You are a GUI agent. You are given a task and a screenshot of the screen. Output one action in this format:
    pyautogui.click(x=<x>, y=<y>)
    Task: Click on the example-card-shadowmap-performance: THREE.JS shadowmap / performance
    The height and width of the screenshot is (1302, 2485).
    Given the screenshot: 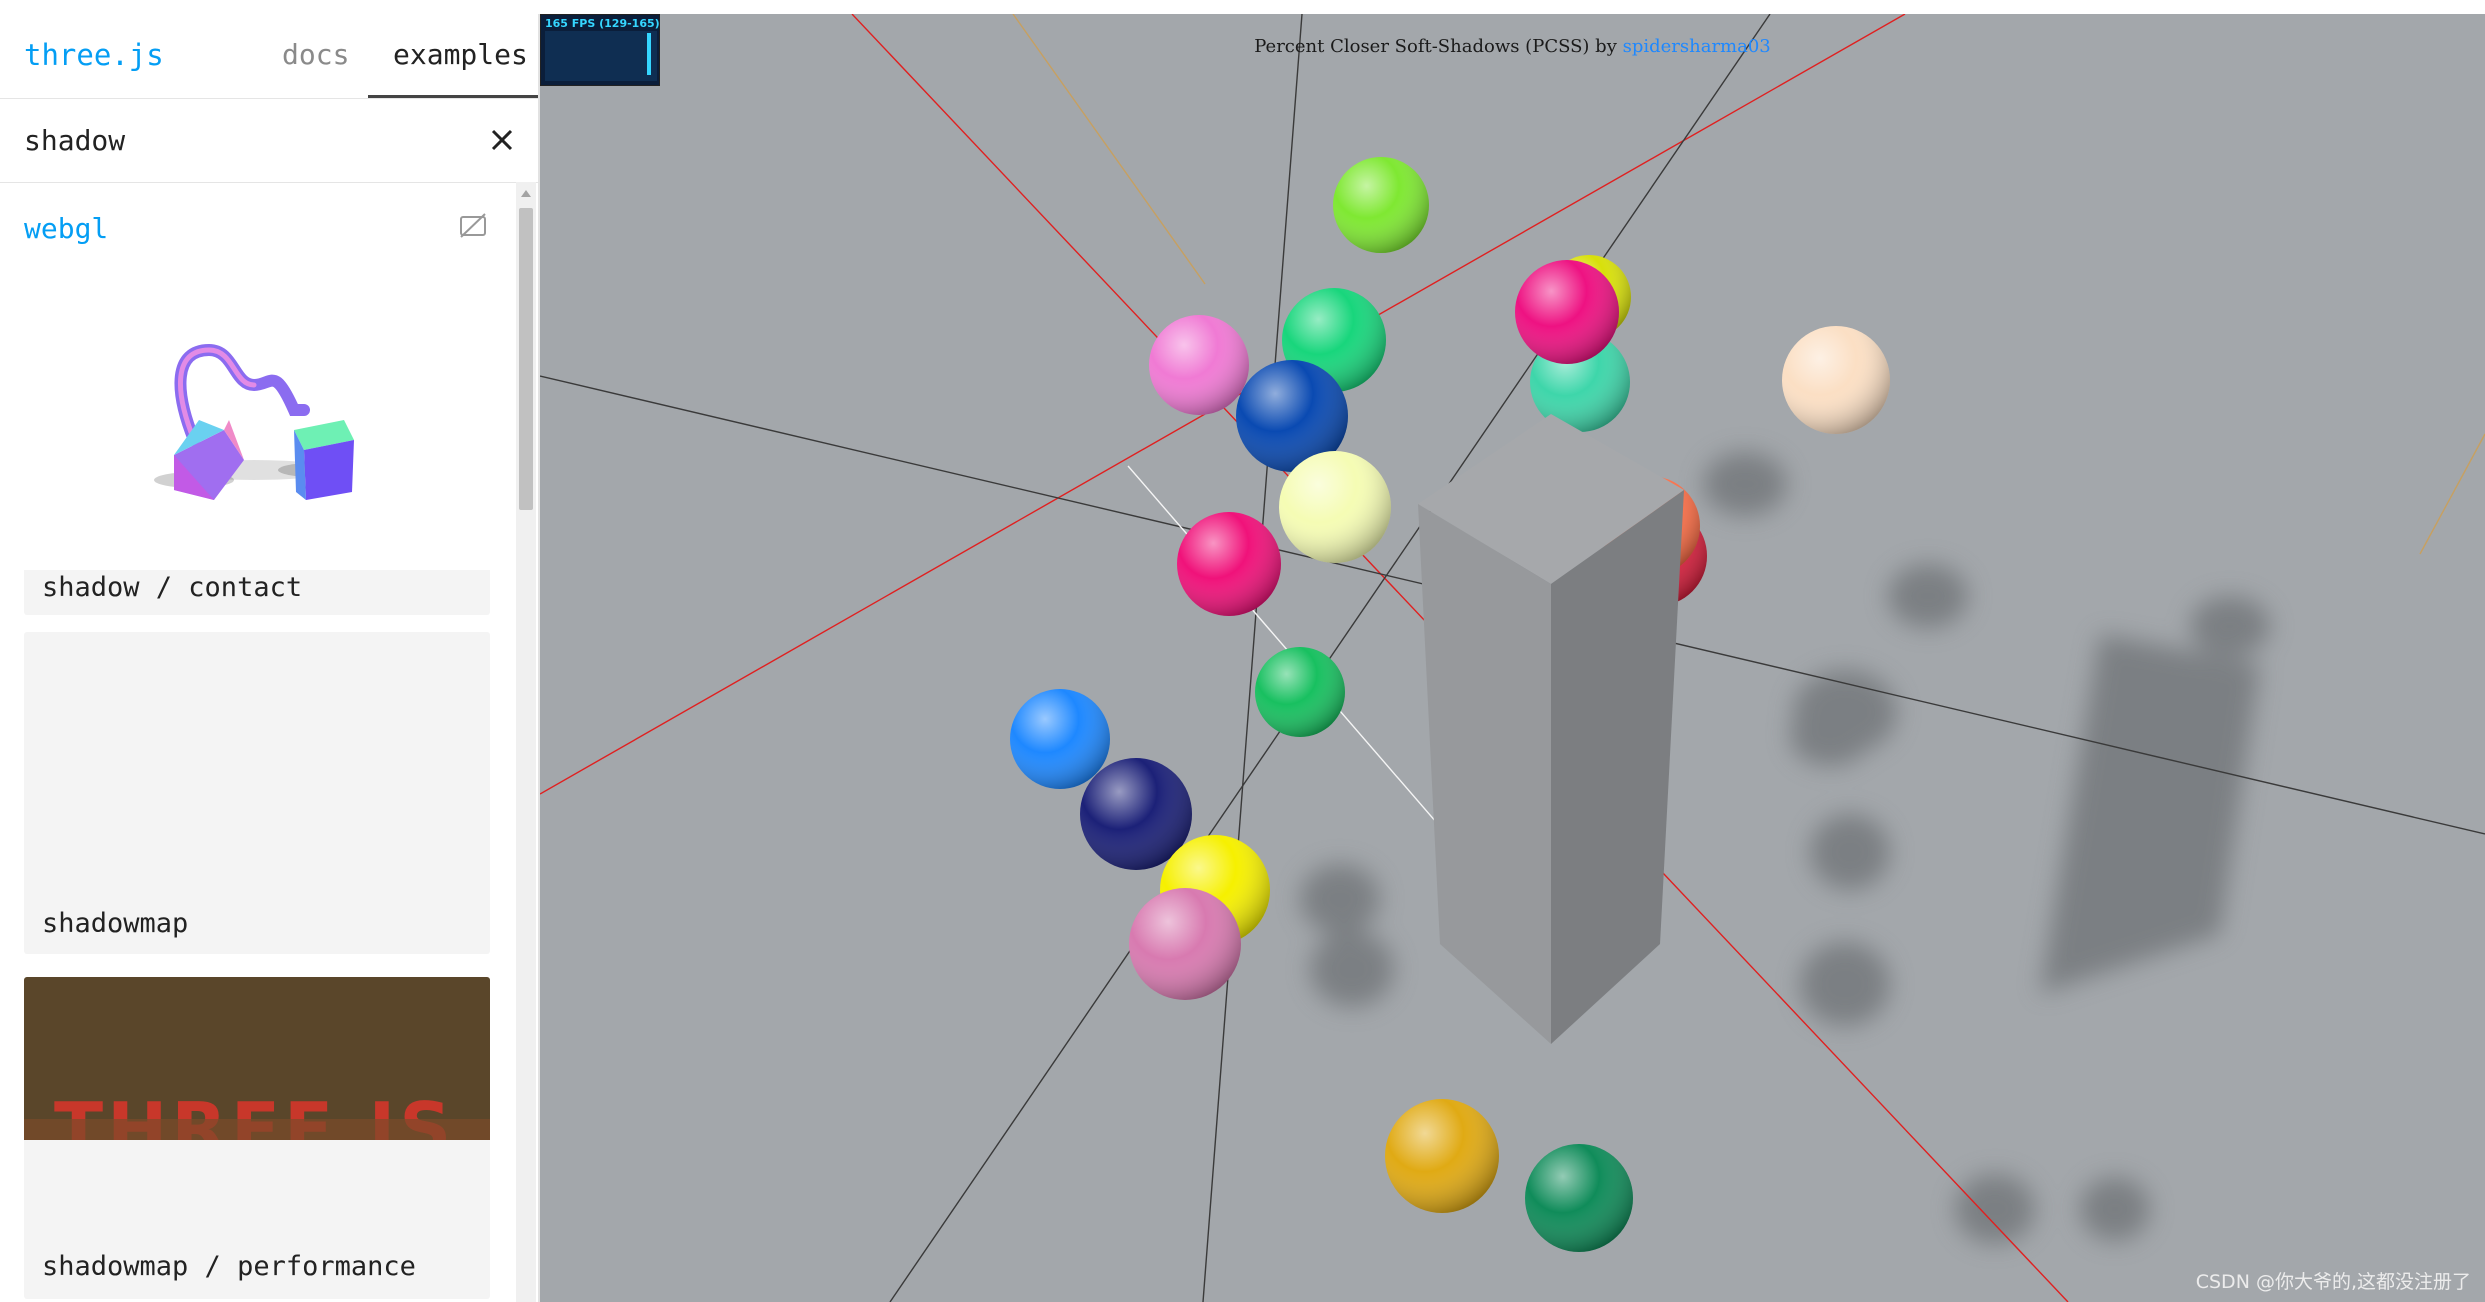 What is the action you would take?
    pyautogui.click(x=257, y=1138)
    